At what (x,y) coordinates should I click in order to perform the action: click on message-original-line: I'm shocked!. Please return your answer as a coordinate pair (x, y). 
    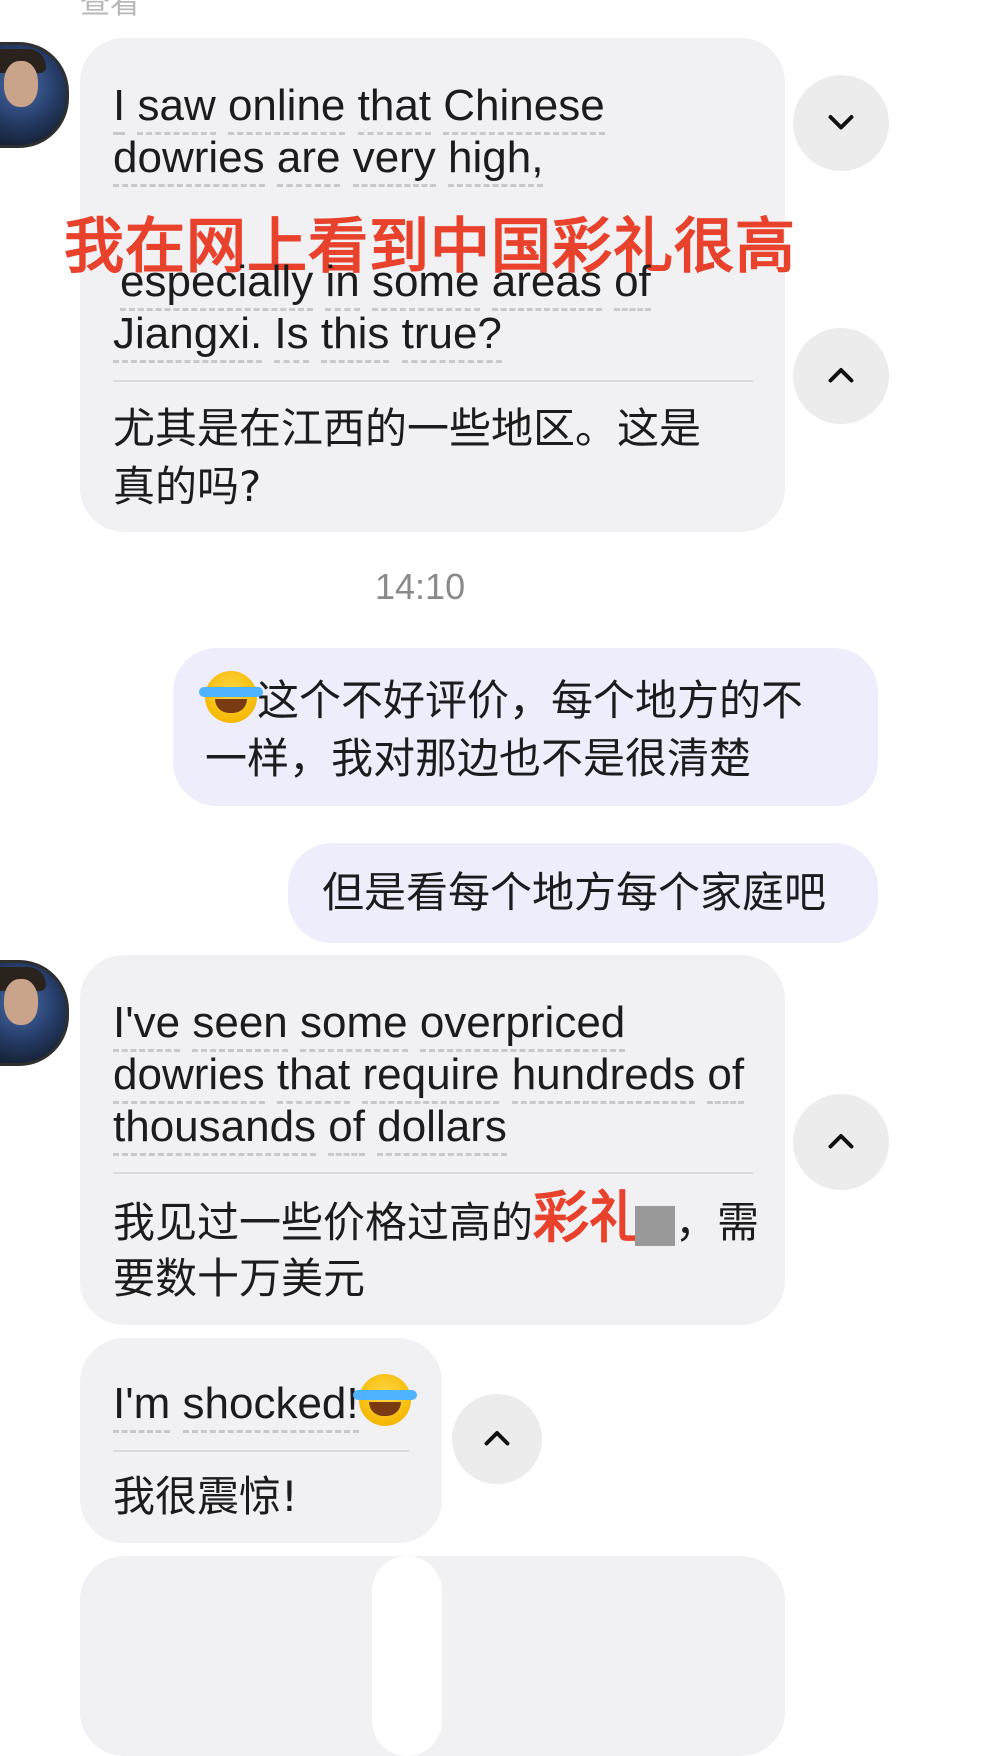
    Looking at the image, I should click on (265, 1403).